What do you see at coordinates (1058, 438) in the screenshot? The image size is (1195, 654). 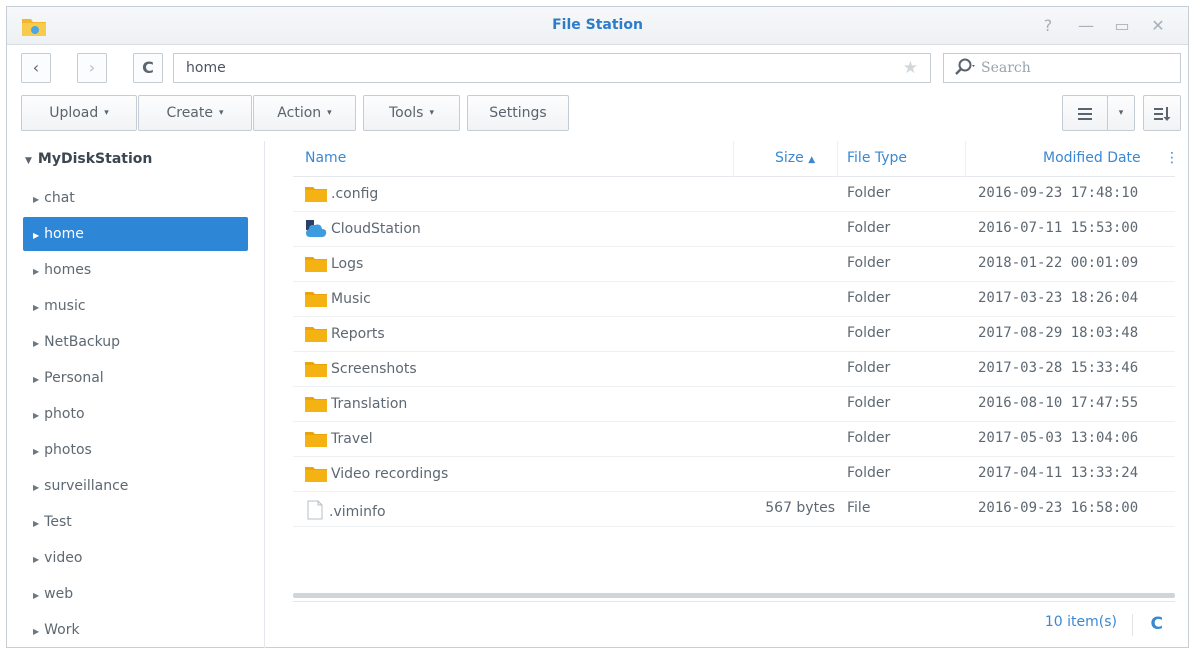 I see `modified-date-cell: 2017-05-03 13:04:06` at bounding box center [1058, 438].